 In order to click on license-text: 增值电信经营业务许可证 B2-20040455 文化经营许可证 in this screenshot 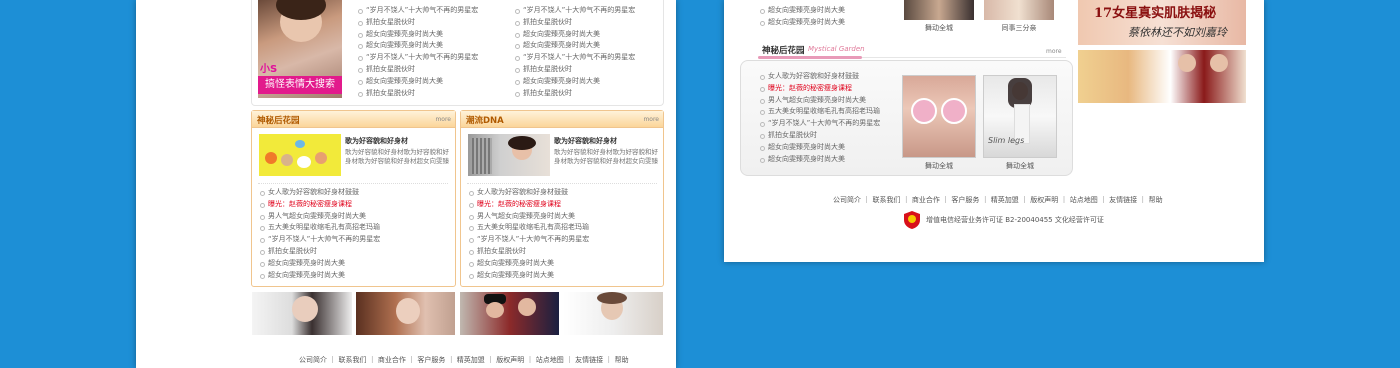, I will do `click(1015, 220)`.